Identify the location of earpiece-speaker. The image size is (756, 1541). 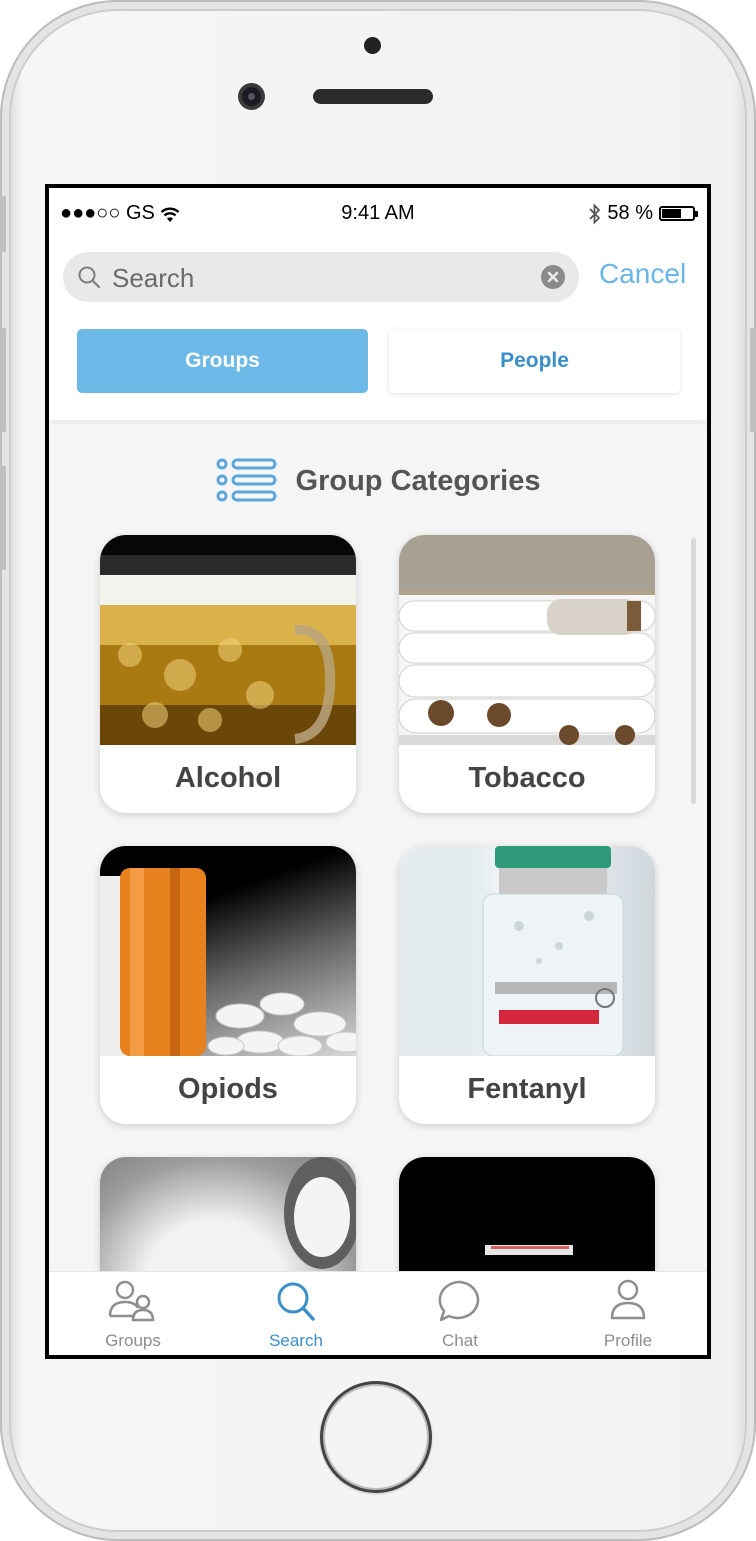
(373, 96).